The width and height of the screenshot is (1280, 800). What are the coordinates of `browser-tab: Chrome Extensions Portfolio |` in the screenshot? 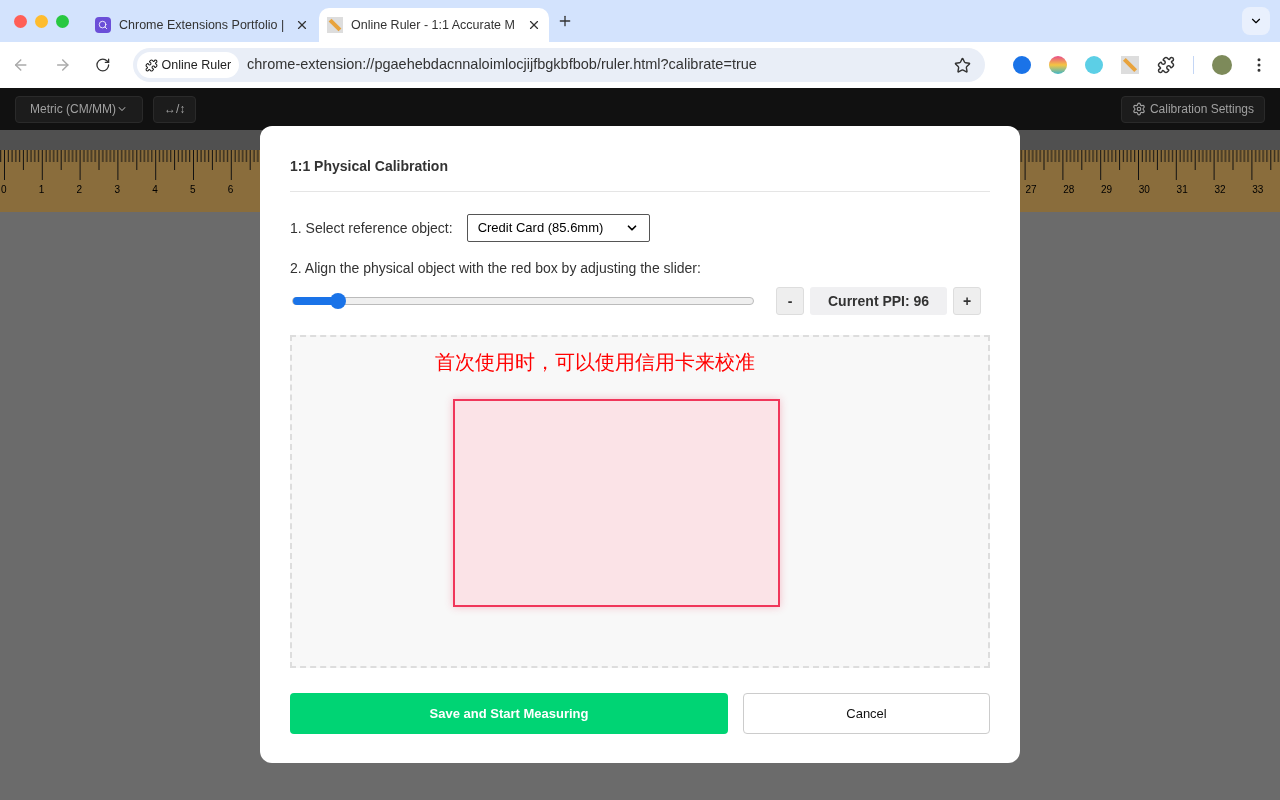 It's located at (202, 25).